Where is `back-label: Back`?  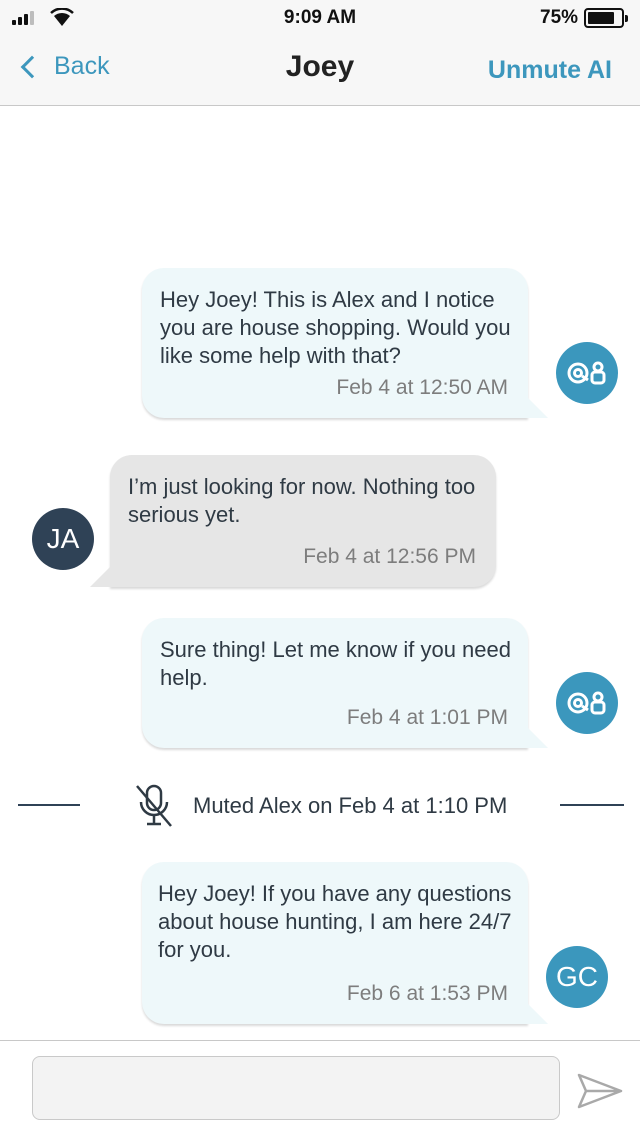 back-label: Back is located at coordinates (82, 66).